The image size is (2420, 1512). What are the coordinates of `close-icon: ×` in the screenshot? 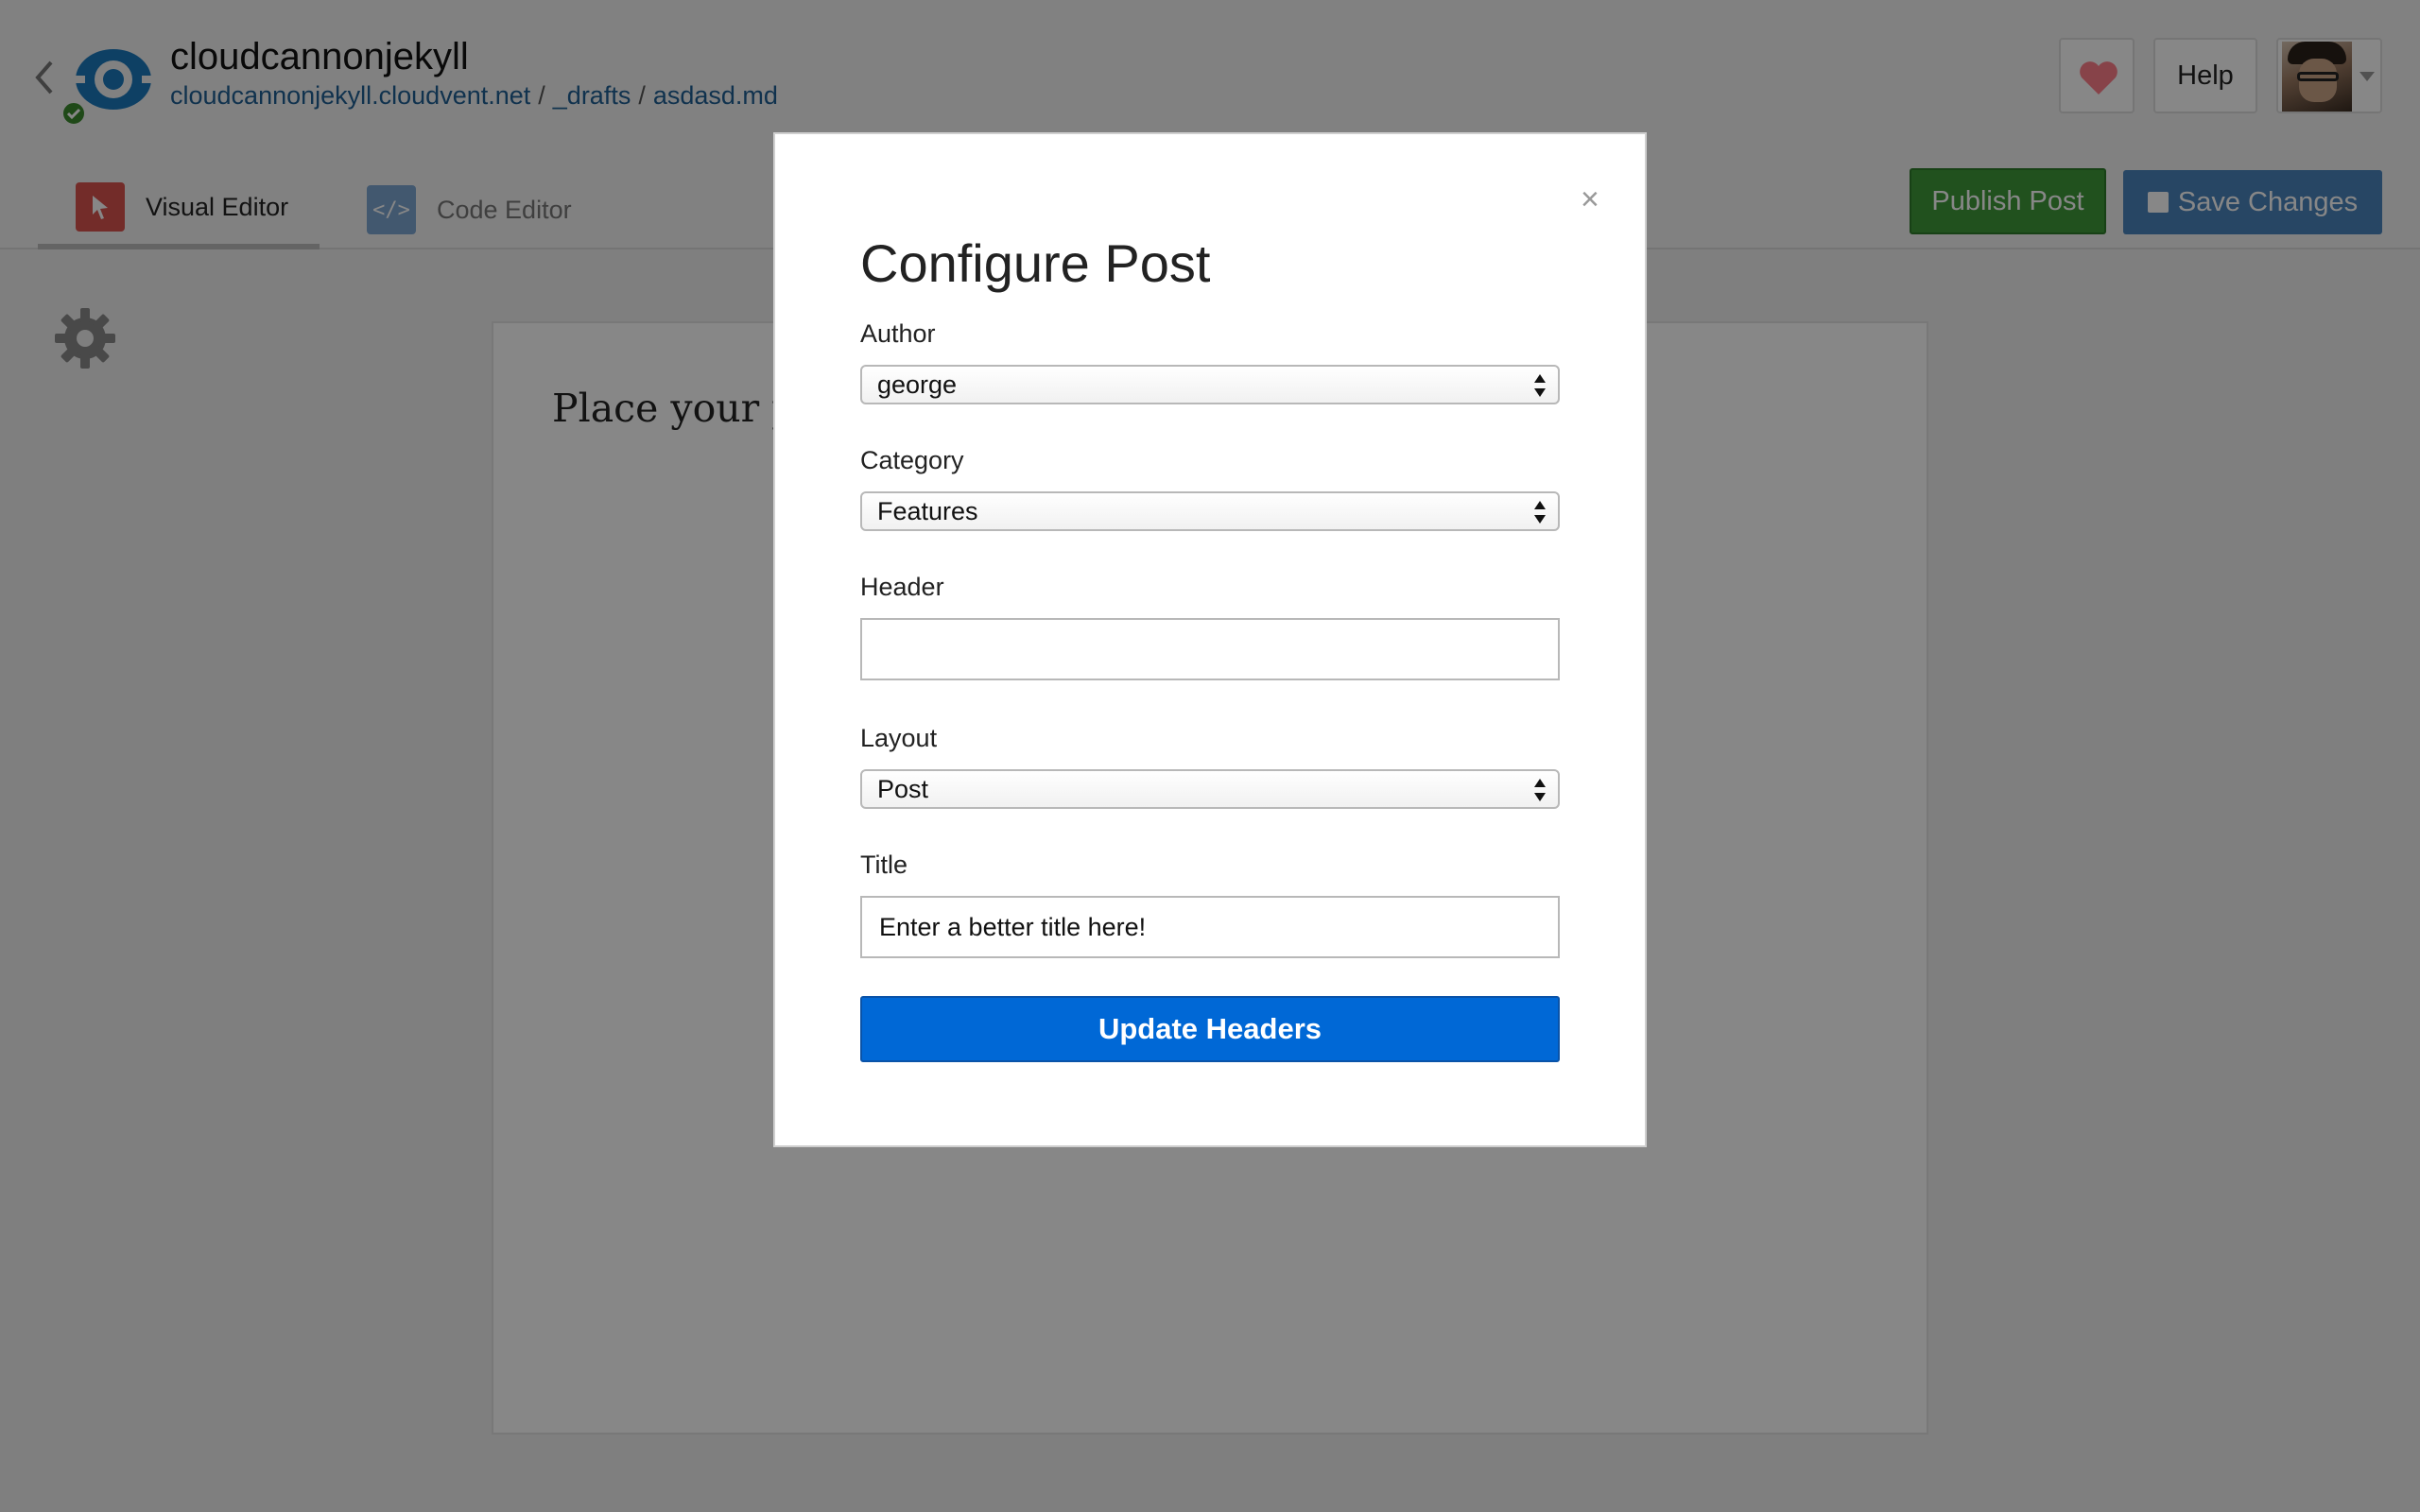 It's located at (1590, 199).